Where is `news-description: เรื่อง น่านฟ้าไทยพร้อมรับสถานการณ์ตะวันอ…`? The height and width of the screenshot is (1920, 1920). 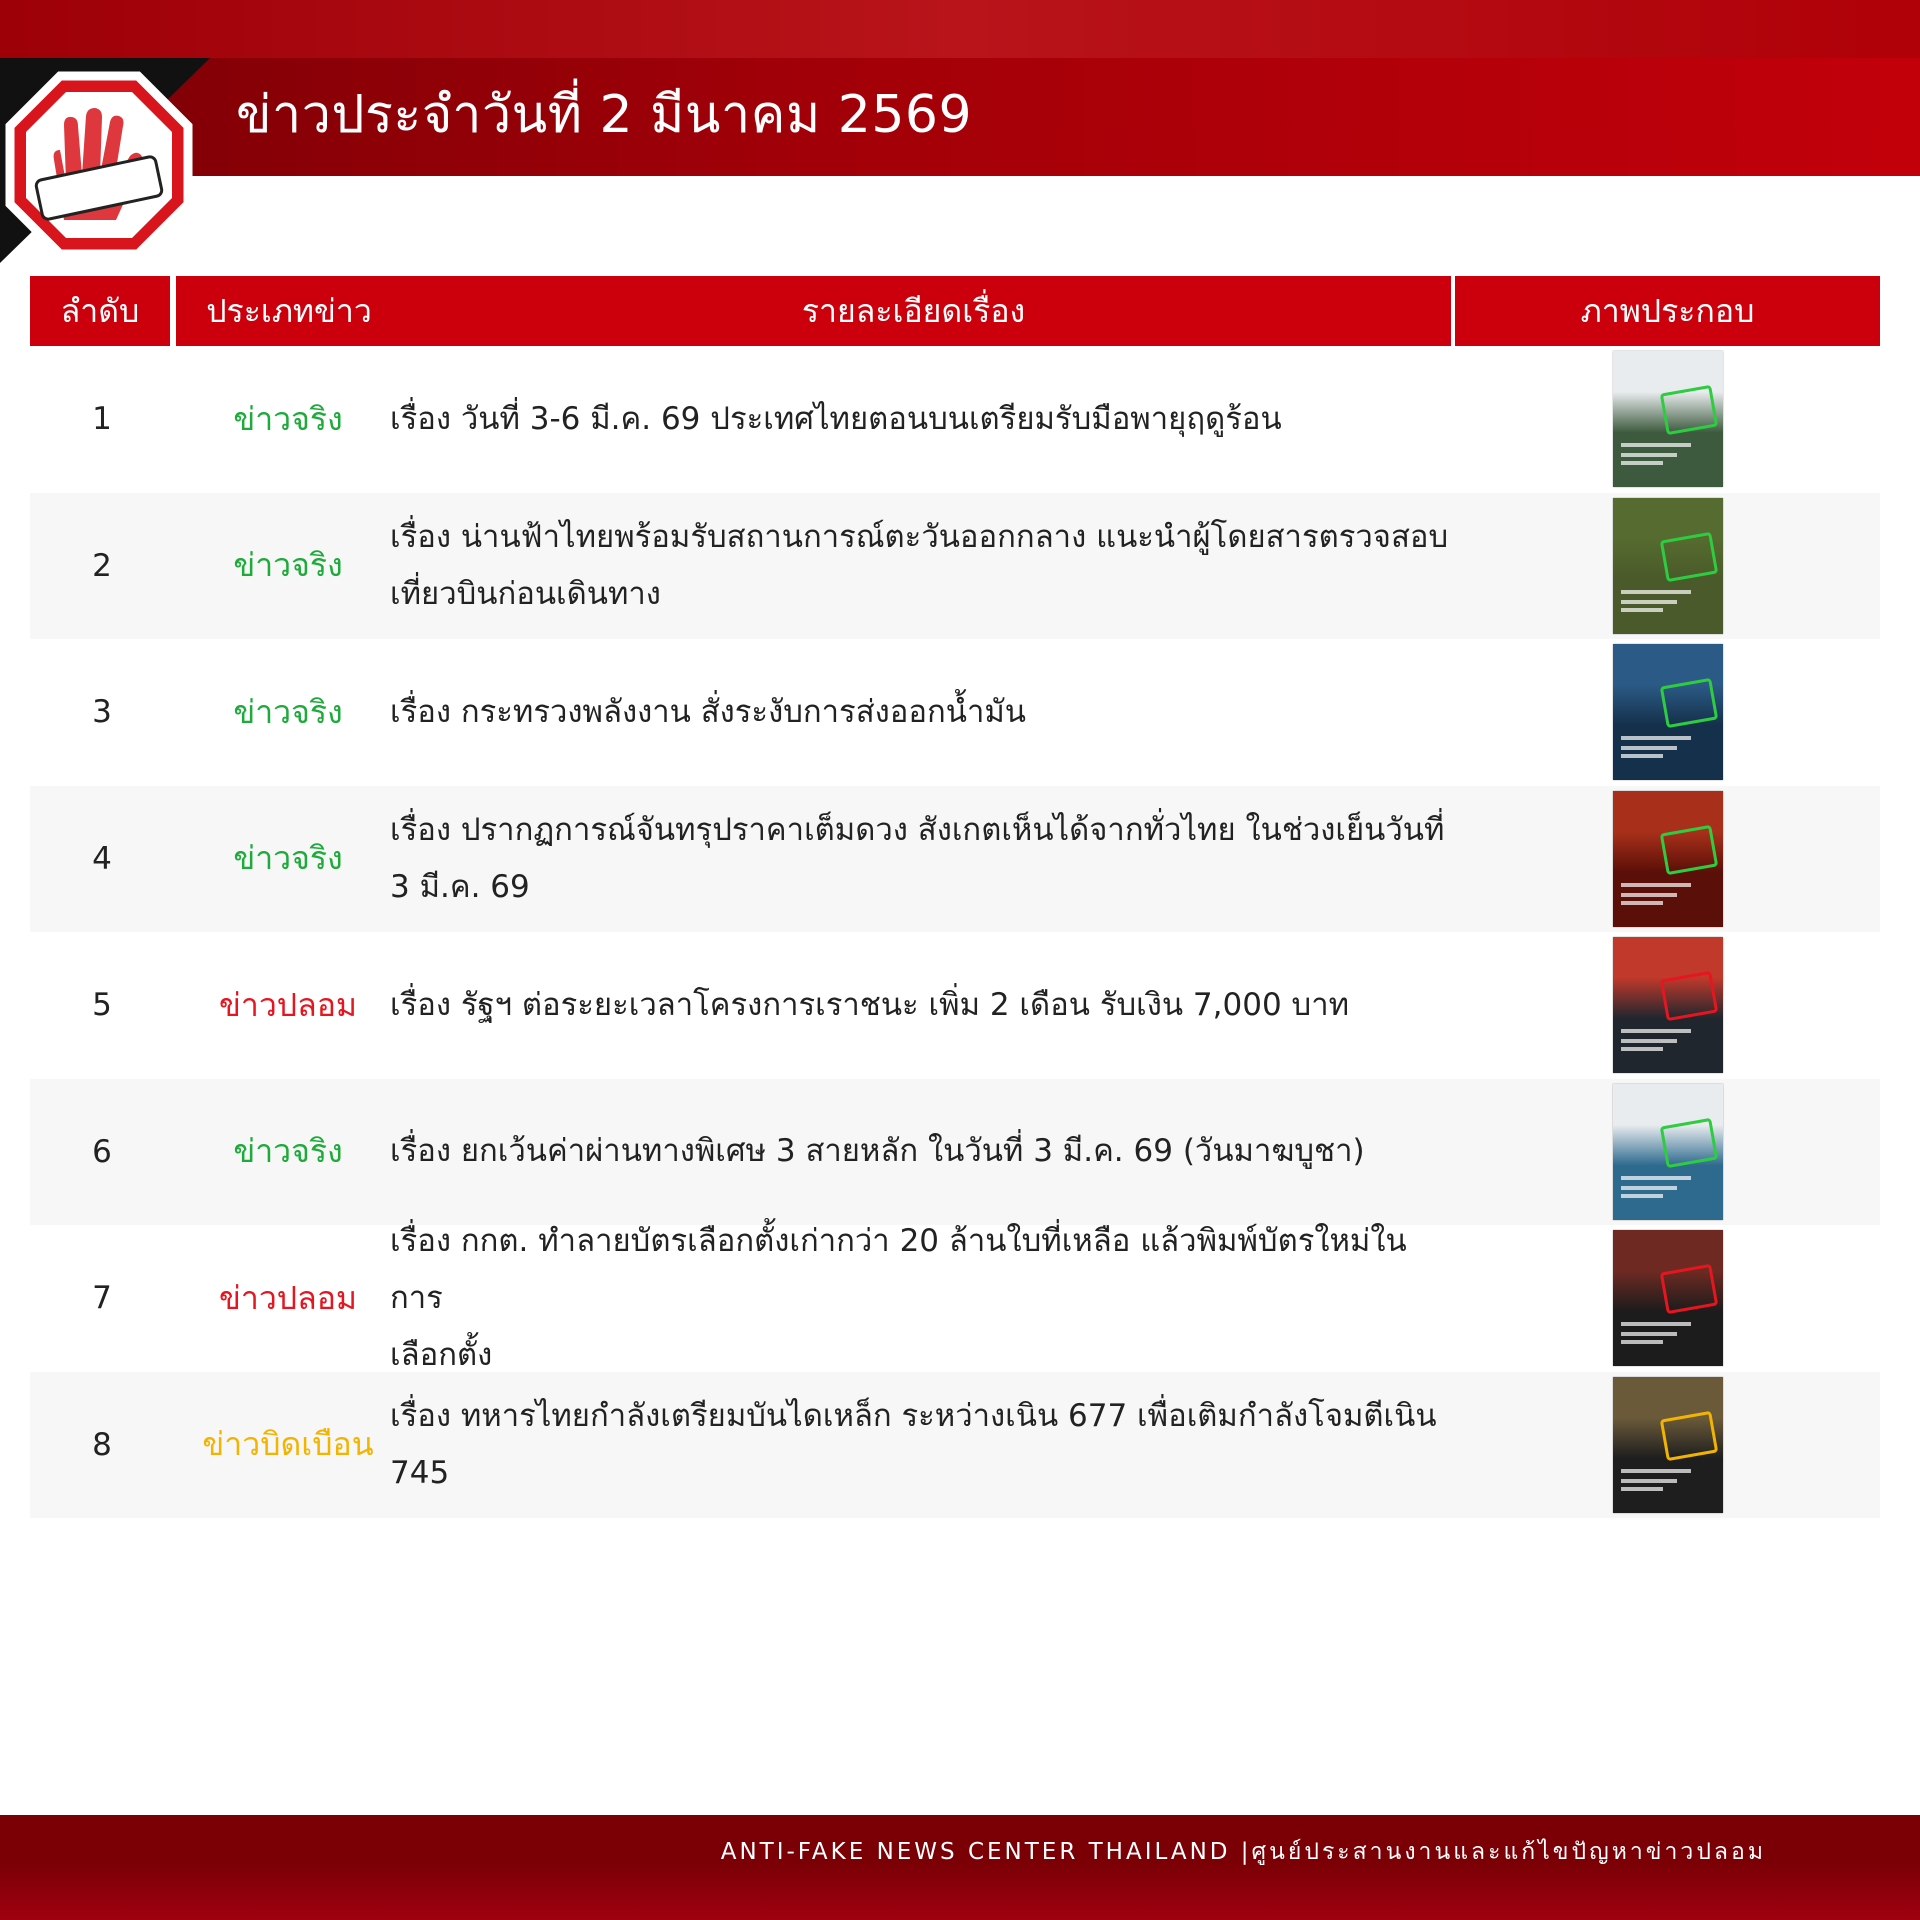
news-description: เรื่อง น่านฟ้าไทยพร้อมรับสถานการณ์ตะวันอ… is located at coordinates (920, 566).